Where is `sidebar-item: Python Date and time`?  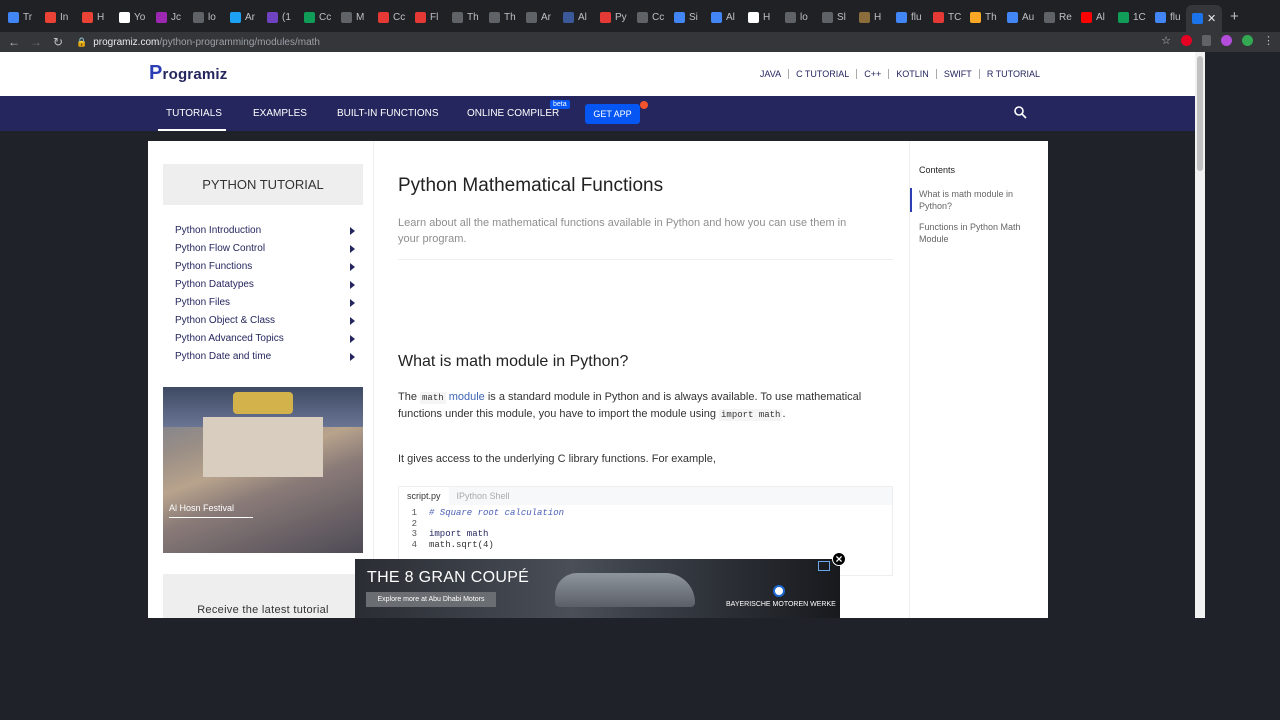
sidebar-item: Python Date and time is located at coordinates (265, 356).